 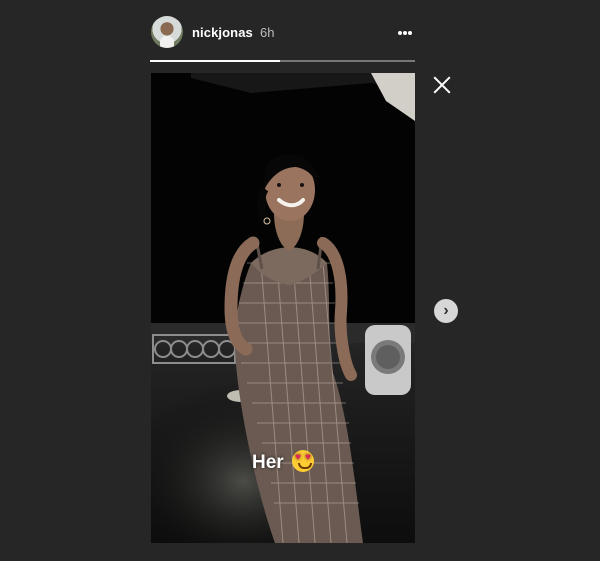 I want to click on avatar, so click(x=167, y=32).